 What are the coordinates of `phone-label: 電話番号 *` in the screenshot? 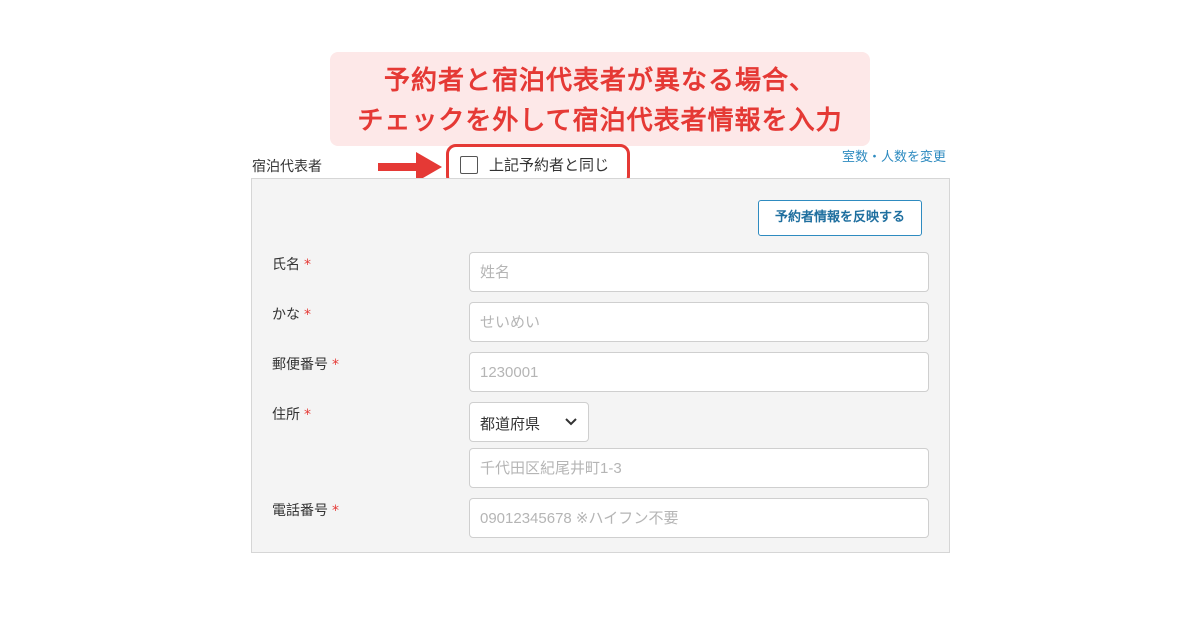 It's located at (305, 510).